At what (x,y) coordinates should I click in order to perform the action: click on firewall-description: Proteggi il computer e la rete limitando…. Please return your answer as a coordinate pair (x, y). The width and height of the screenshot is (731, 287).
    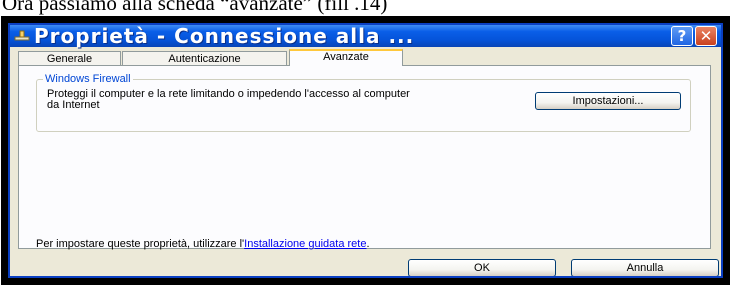
    Looking at the image, I should click on (228, 99).